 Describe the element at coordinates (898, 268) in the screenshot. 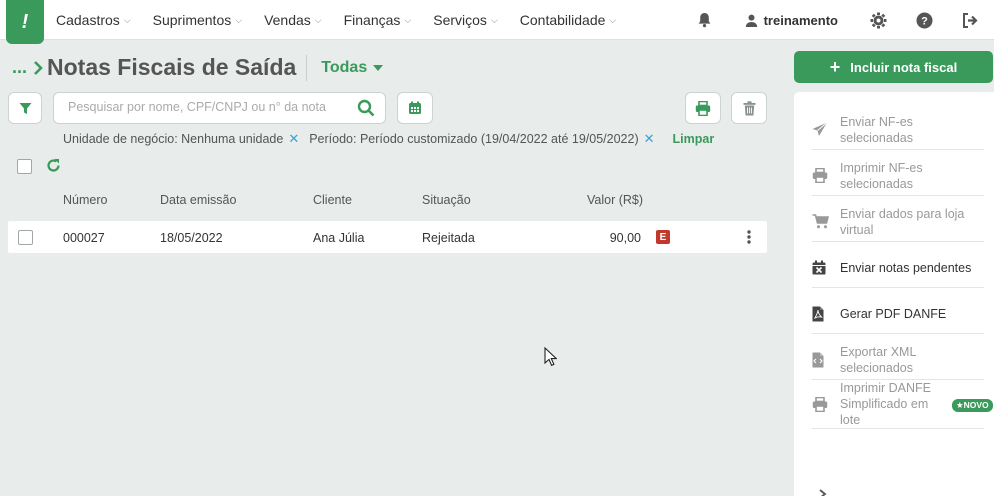

I see `action-send-pending: Enviar notas pendentes` at that location.